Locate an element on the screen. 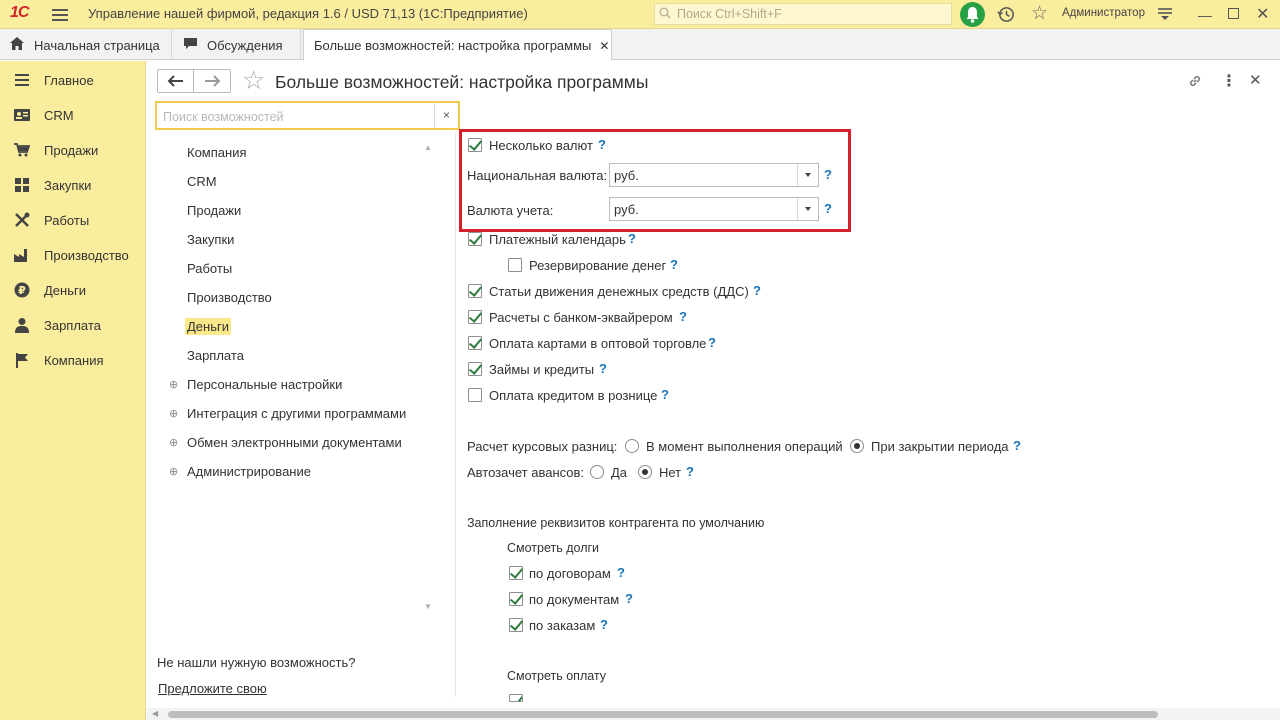  acquiring-bank-checkbox is located at coordinates (475, 317).